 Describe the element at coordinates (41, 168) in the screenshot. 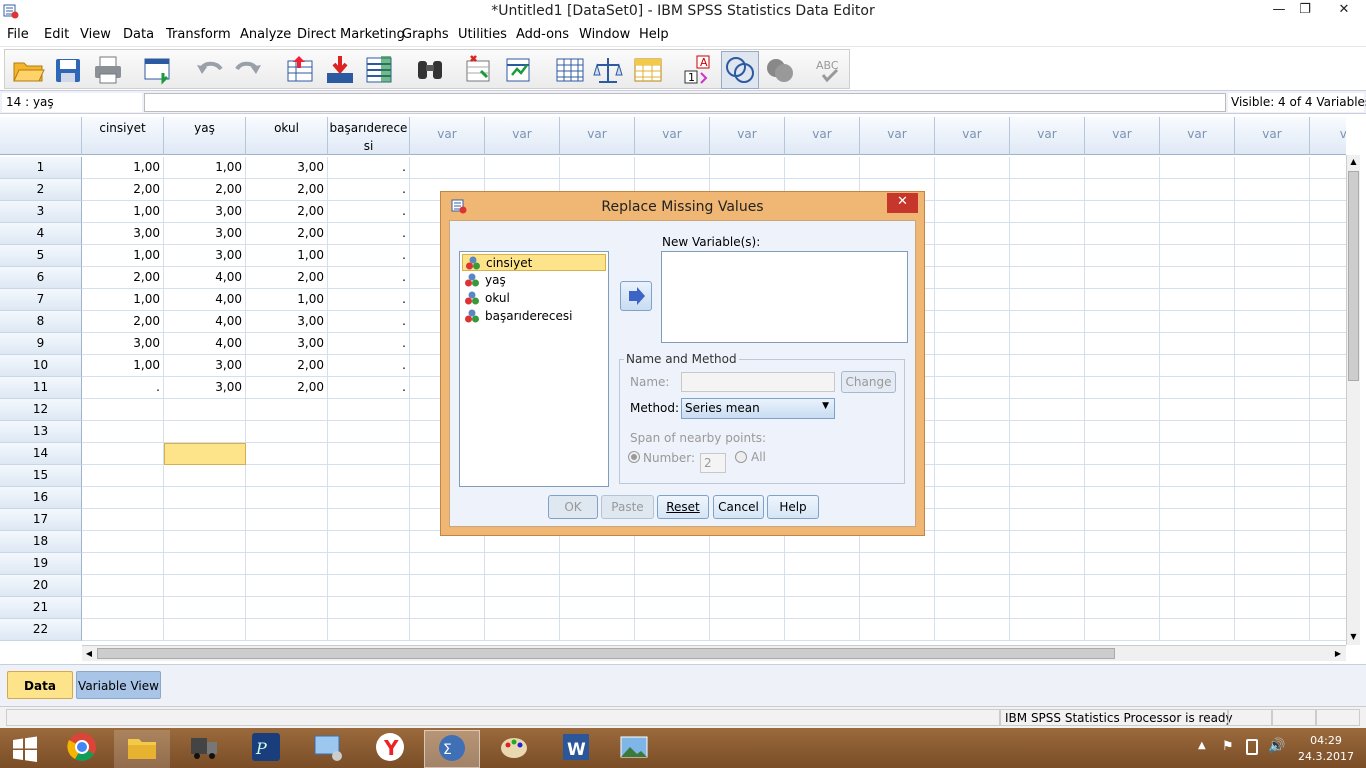

I see `row-header: 1` at that location.